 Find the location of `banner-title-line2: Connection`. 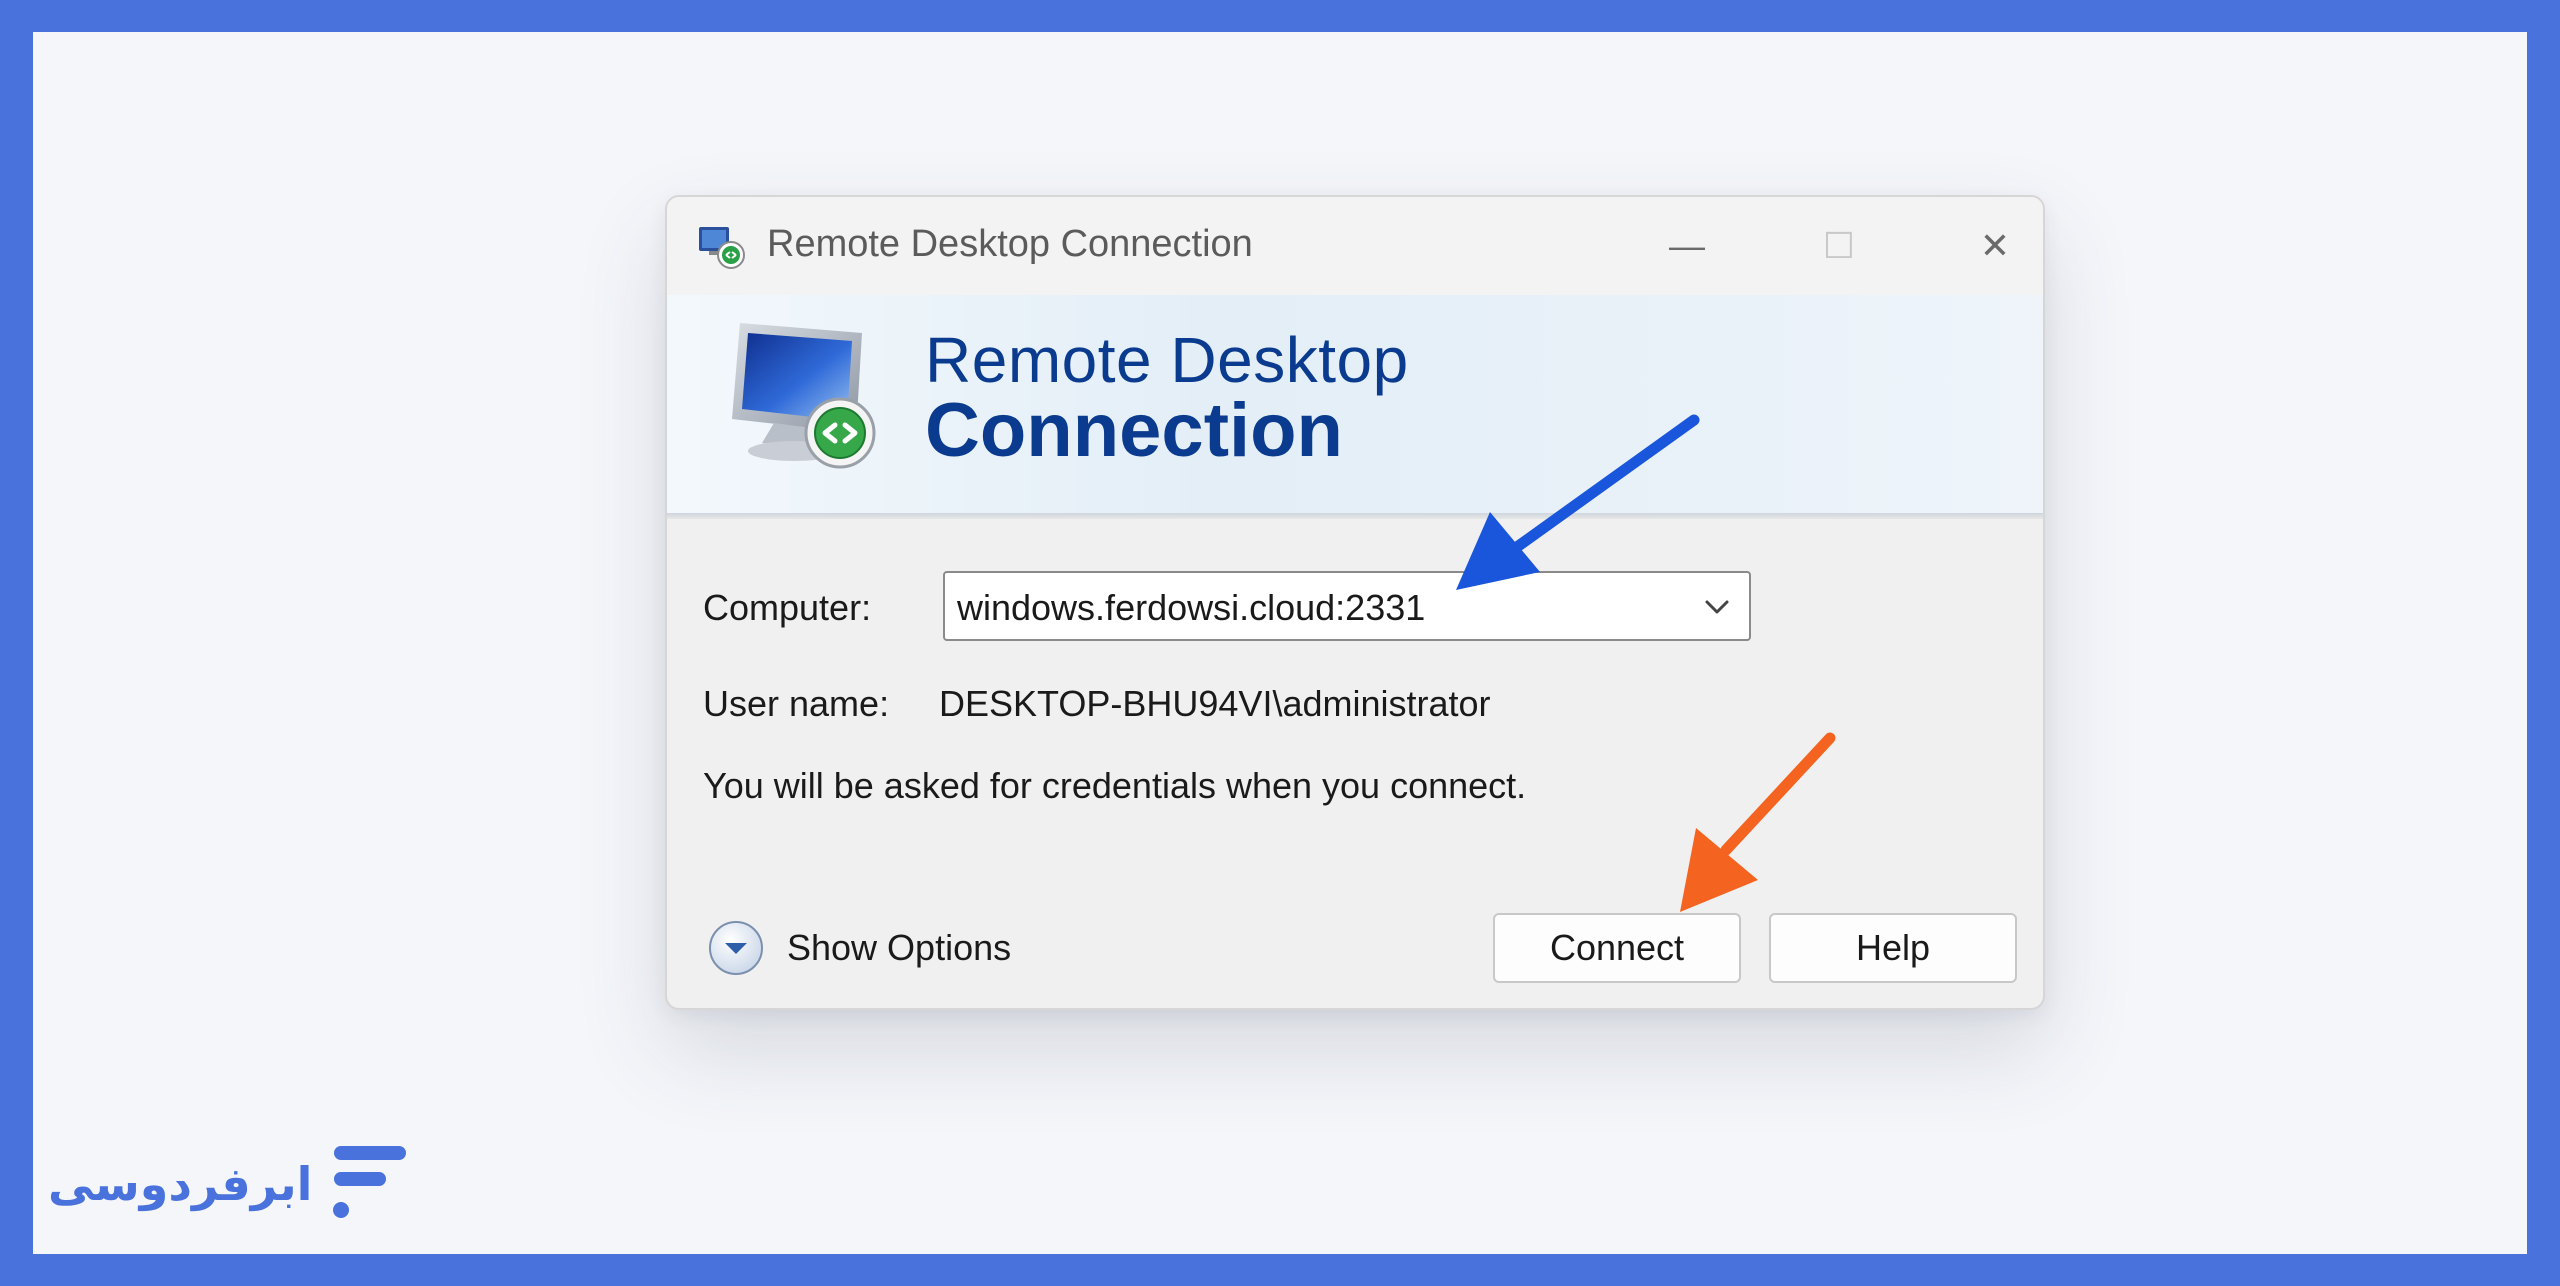

banner-title-line2: Connection is located at coordinates (1134, 430).